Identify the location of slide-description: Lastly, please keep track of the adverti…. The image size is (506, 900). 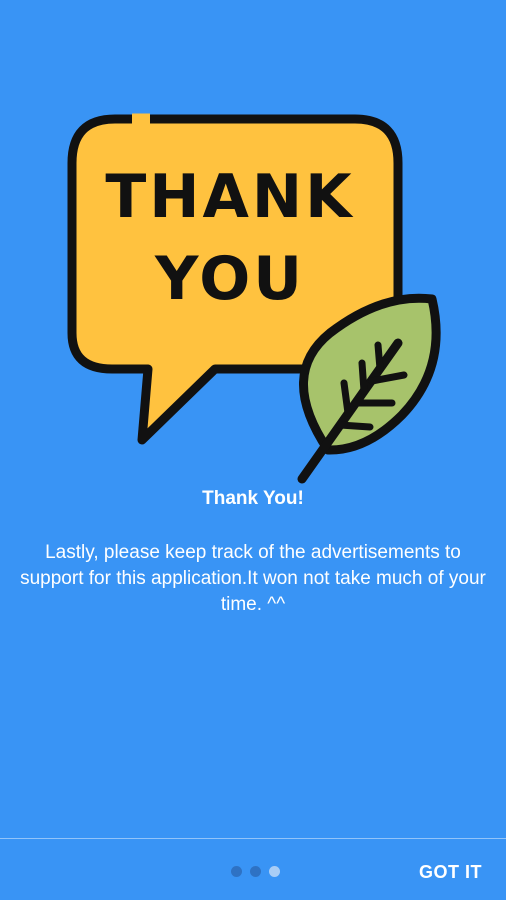
(253, 578).